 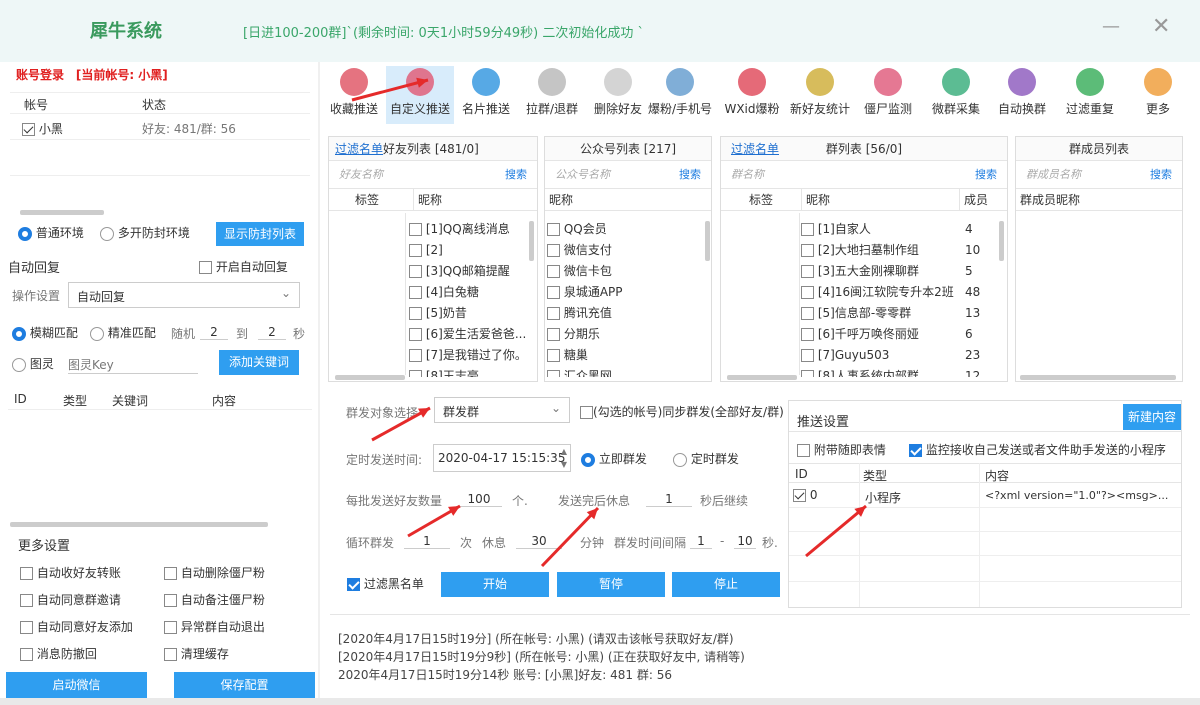 I want to click on tuling-radio: 图灵, so click(x=33, y=363).